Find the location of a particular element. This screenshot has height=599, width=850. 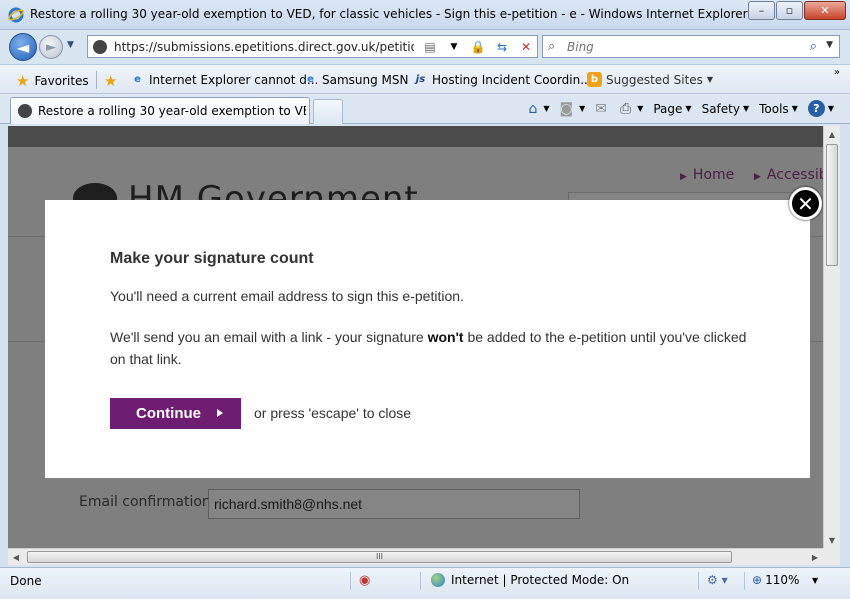

help-menu: ? ▼ is located at coordinates (820, 108).